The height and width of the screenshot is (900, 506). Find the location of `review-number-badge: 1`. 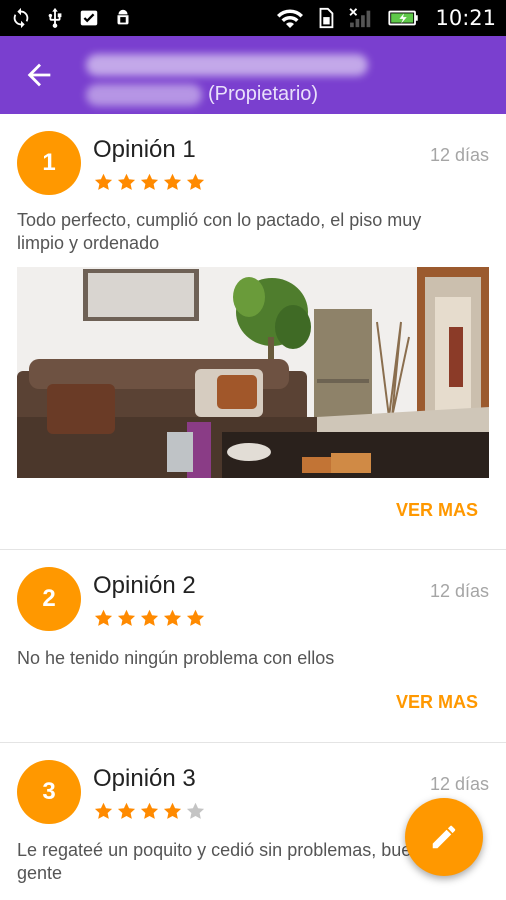

review-number-badge: 1 is located at coordinates (49, 163).